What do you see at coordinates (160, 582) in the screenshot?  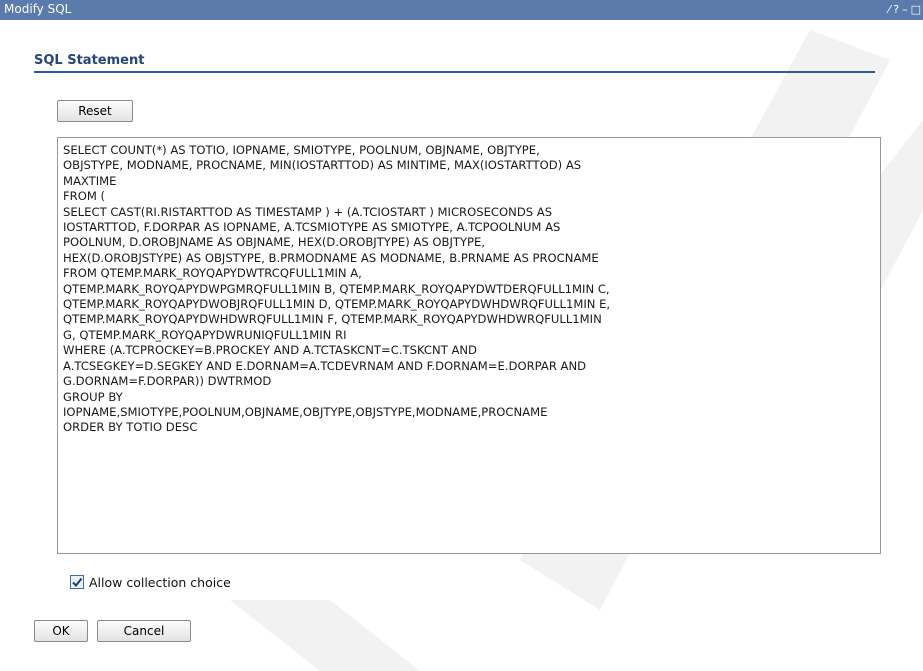 I see `allow-collection-label: Allow collection choice` at bounding box center [160, 582].